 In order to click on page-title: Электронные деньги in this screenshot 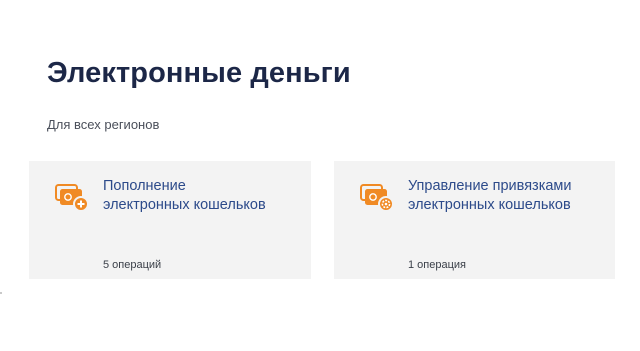, I will do `click(199, 73)`.